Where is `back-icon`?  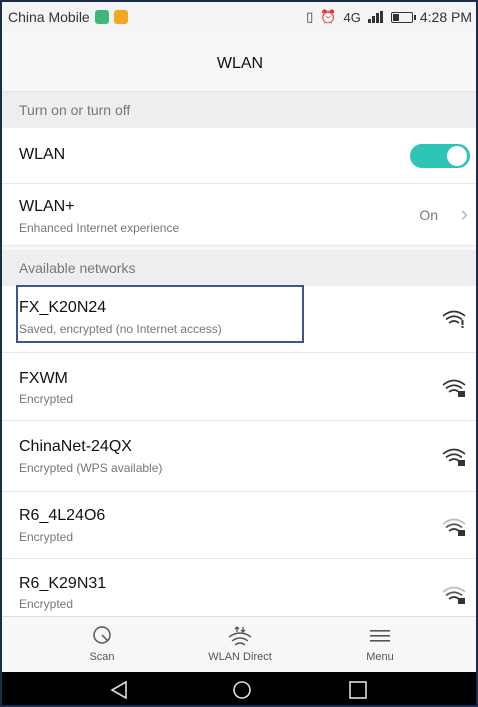 back-icon is located at coordinates (120, 690).